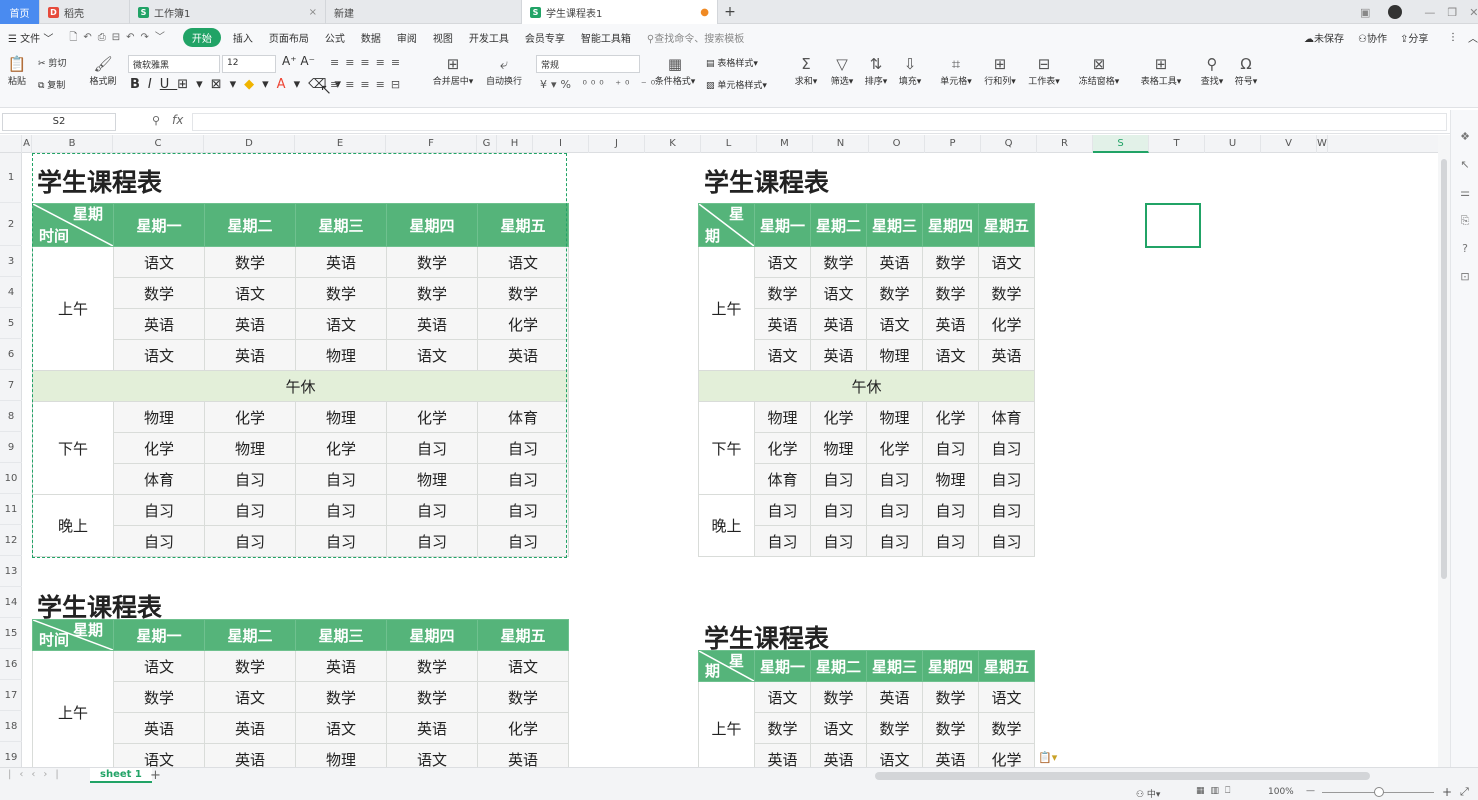  What do you see at coordinates (431, 144) in the screenshot?
I see `column-header-f: F` at bounding box center [431, 144].